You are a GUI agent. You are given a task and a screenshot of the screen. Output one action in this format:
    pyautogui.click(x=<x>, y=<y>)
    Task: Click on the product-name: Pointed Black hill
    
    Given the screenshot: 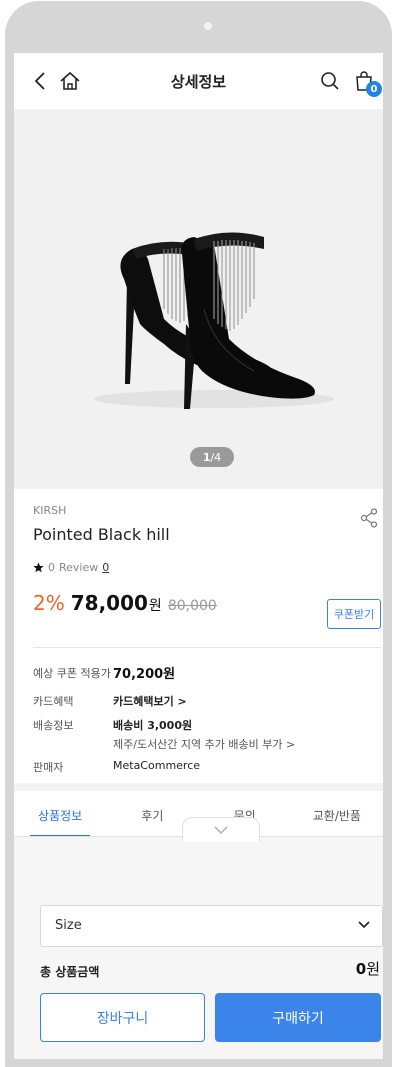 What is the action you would take?
    pyautogui.click(x=101, y=534)
    